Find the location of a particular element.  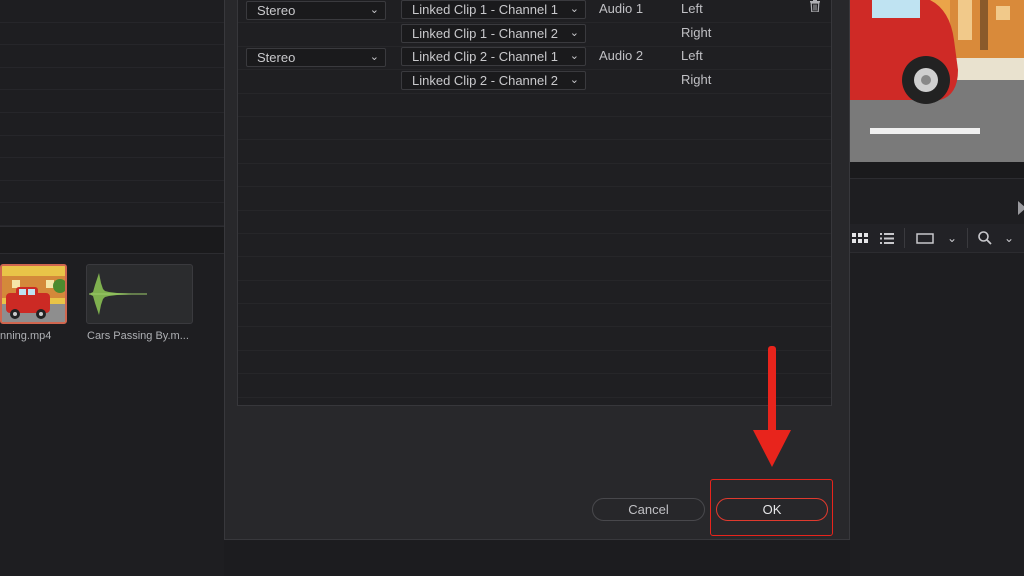

down-arrow-icon is located at coordinates (772, 406).